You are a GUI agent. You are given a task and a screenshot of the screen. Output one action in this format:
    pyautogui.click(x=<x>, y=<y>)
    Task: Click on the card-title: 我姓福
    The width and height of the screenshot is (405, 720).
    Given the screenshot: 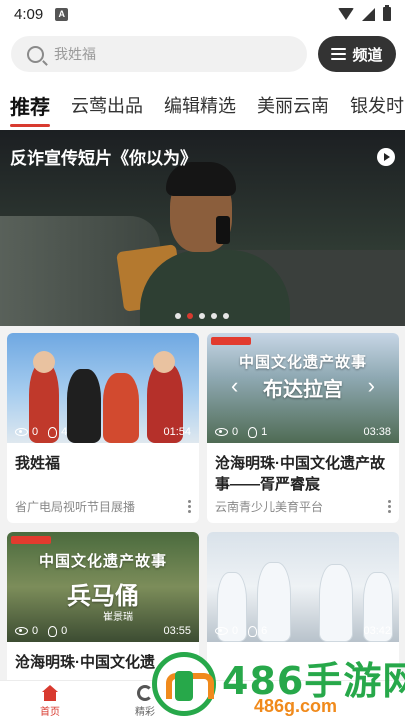 What is the action you would take?
    pyautogui.click(x=38, y=463)
    